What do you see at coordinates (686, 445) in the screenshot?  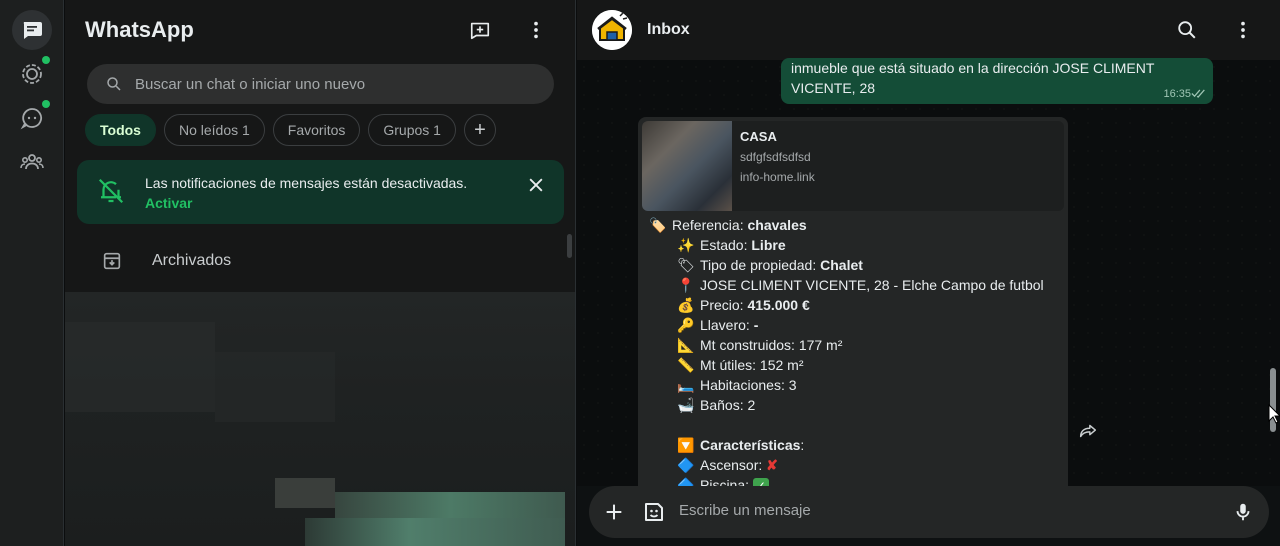 I see `down-arrow-icon: 🔽` at bounding box center [686, 445].